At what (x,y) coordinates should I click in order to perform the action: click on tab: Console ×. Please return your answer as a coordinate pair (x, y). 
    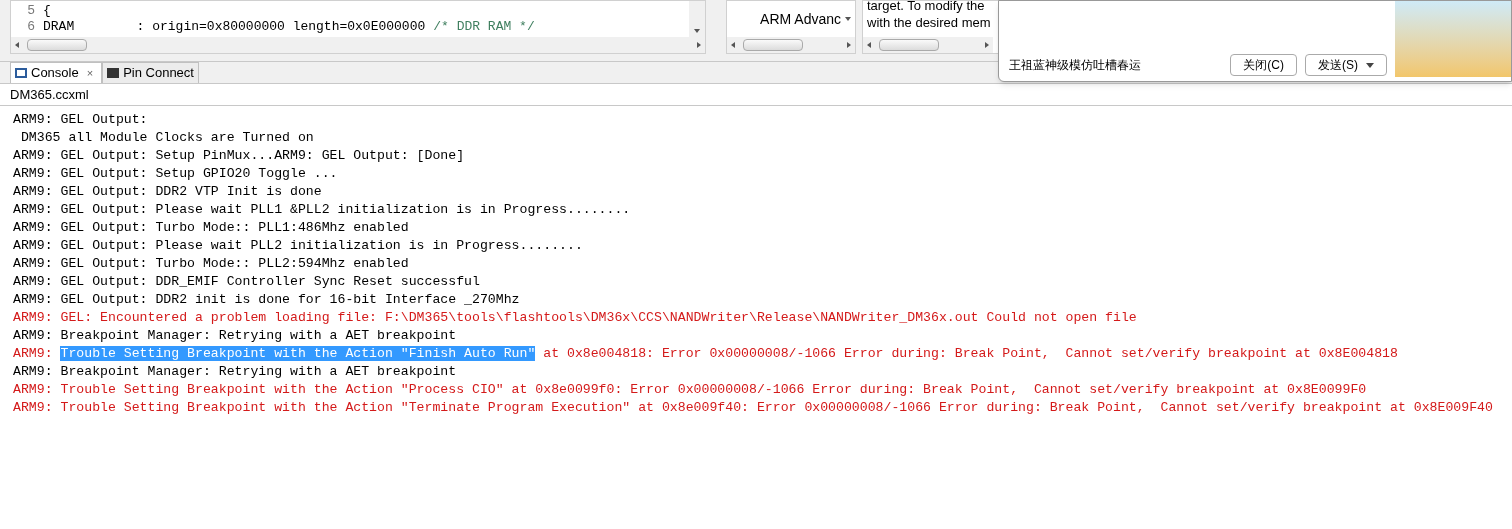
    Looking at the image, I should click on (56, 72).